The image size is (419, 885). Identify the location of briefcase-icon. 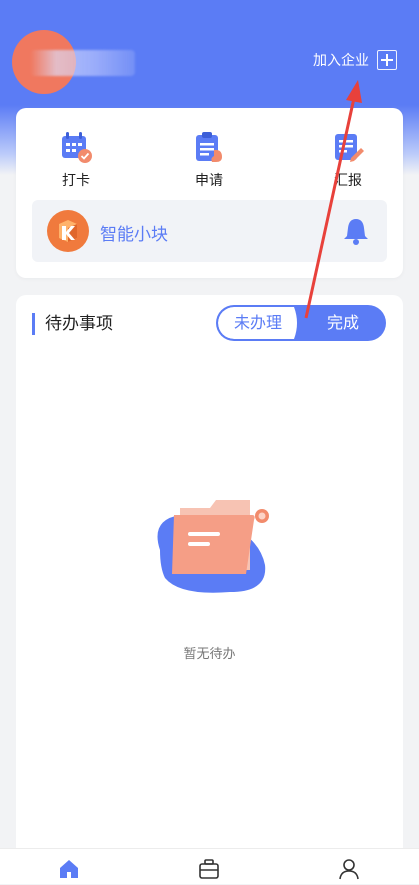
(209, 869).